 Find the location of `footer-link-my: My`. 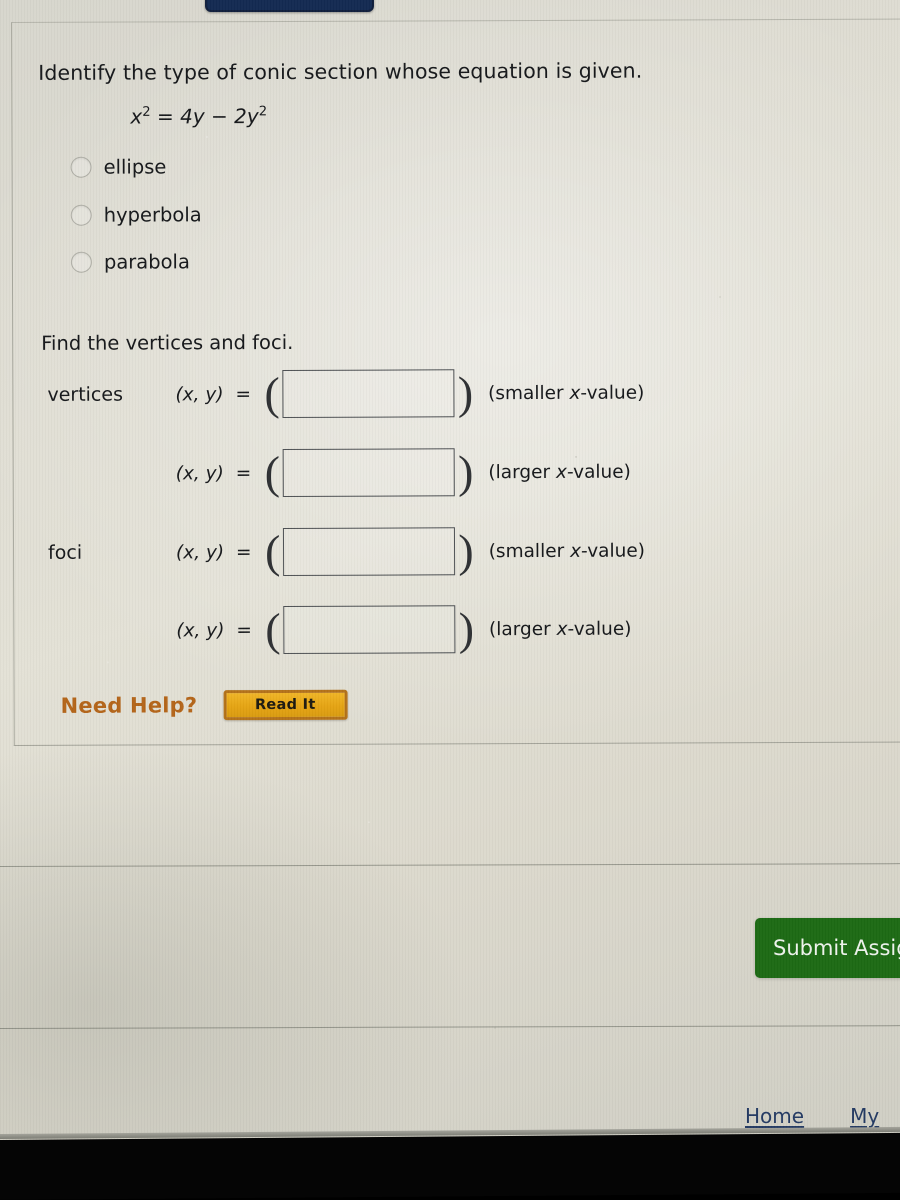

footer-link-my: My is located at coordinates (864, 1116).